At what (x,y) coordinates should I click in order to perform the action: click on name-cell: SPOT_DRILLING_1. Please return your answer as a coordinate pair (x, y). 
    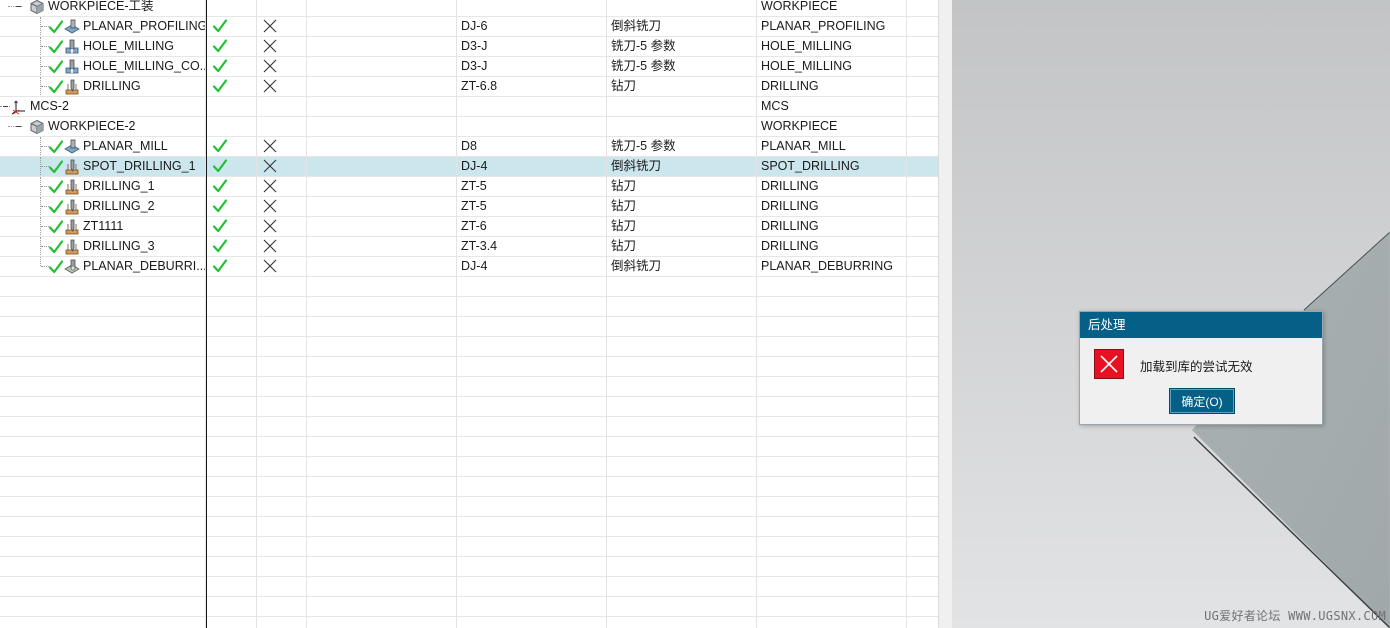
    Looking at the image, I should click on (102, 166).